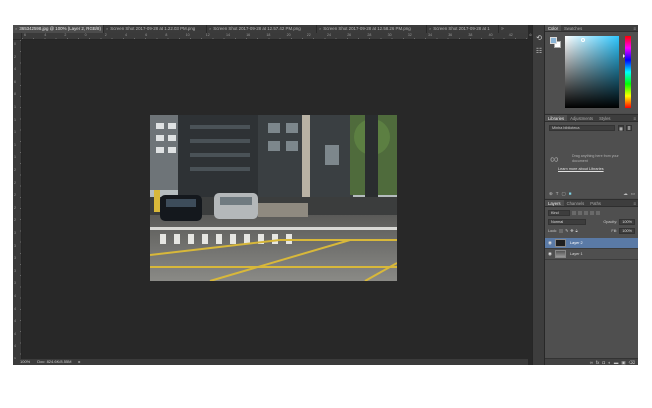  I want to click on lock-transparency-icon, so click(561, 231).